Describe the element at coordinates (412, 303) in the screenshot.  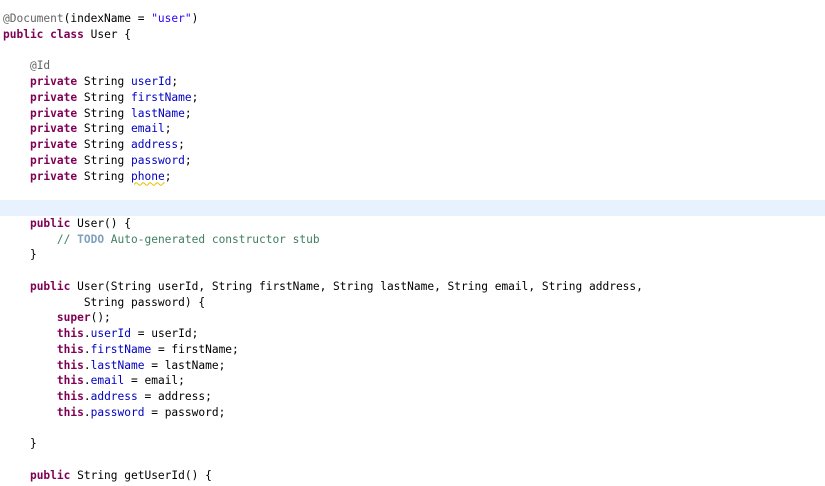
I see `code-line: String password) {` at that location.